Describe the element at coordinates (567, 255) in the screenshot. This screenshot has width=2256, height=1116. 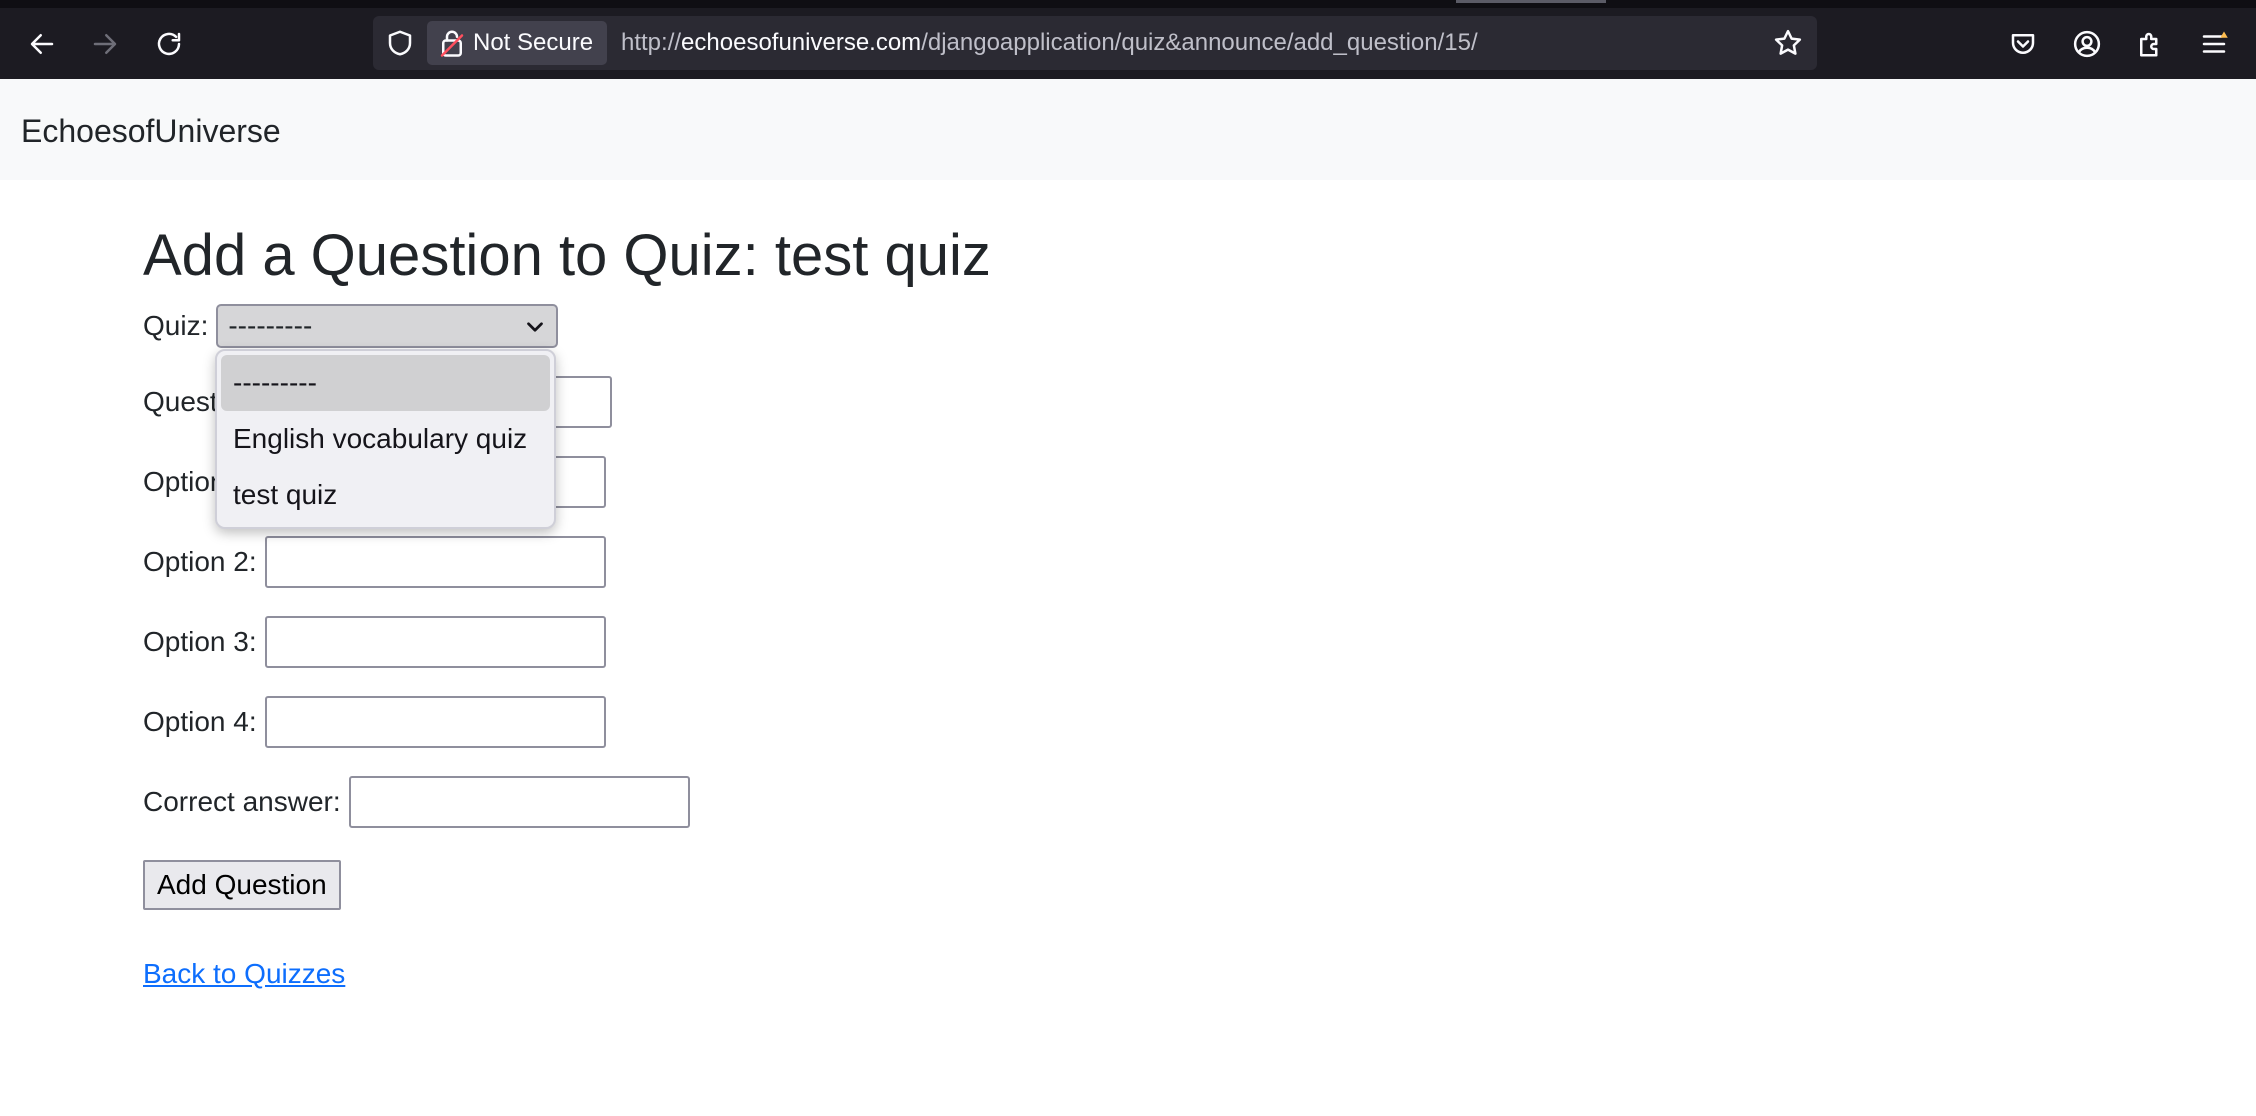
I see `page-title: Add a Question to Quiz: test quiz` at that location.